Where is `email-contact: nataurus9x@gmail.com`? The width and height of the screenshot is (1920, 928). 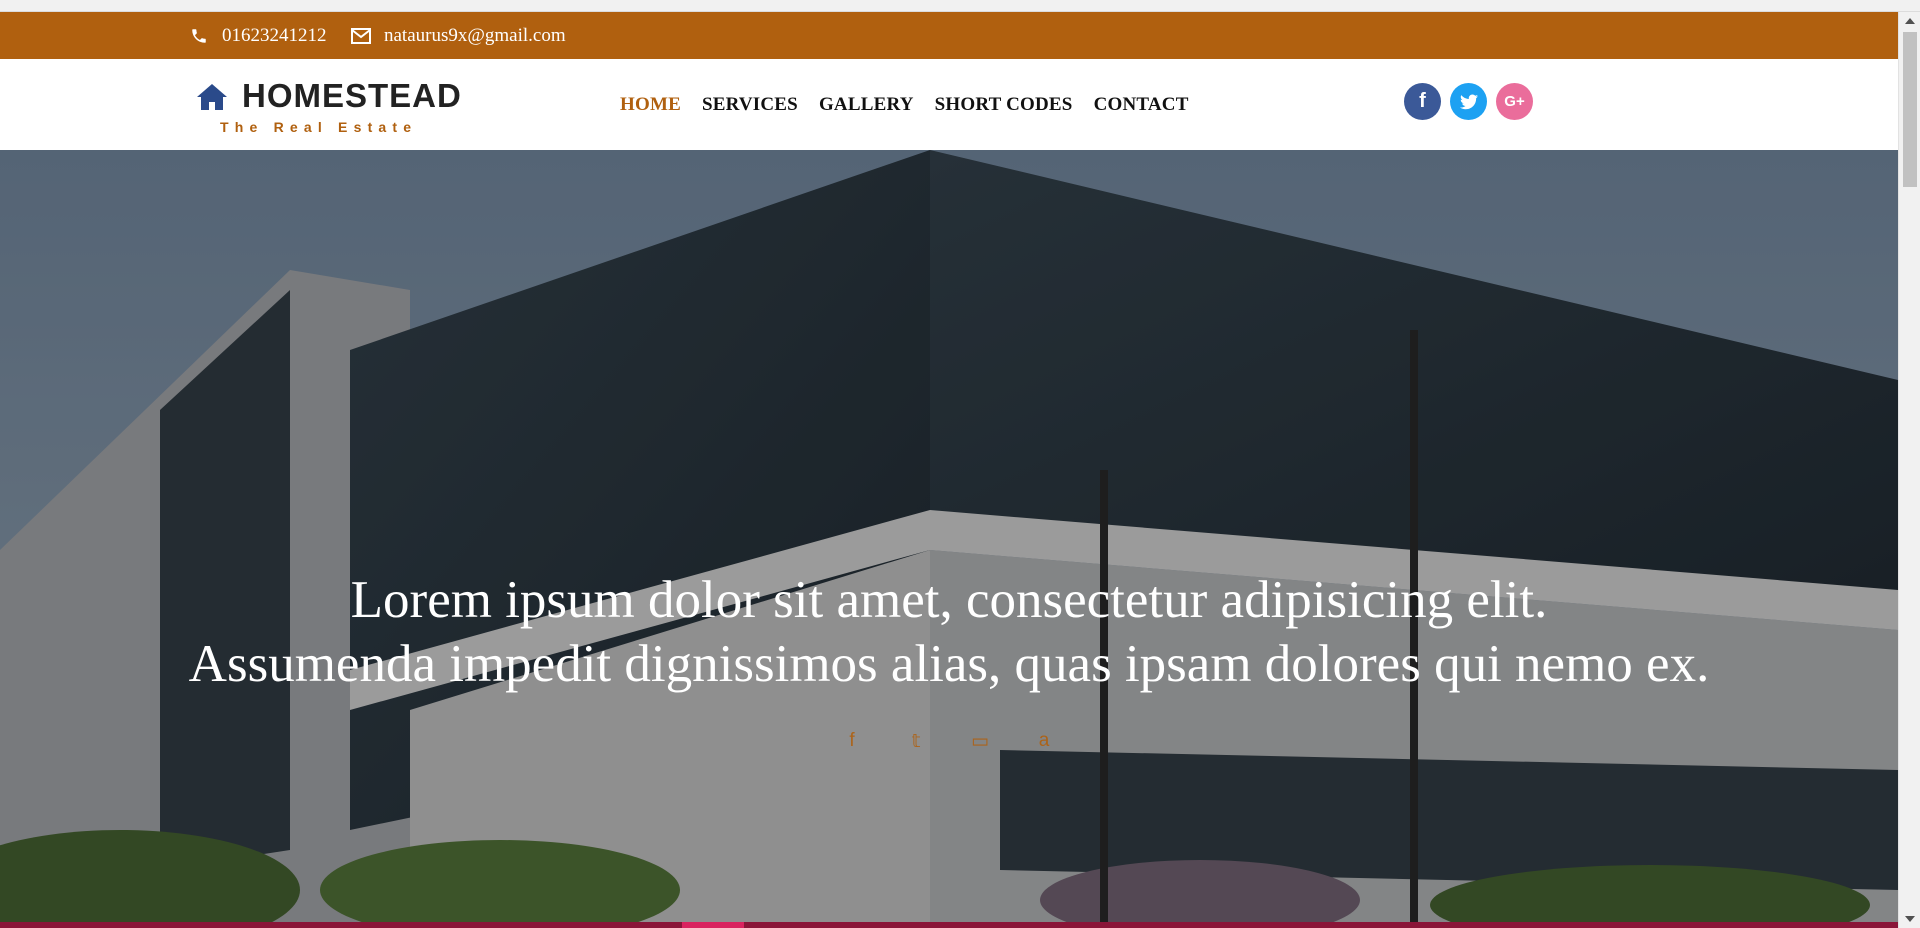 email-contact: nataurus9x@gmail.com is located at coordinates (458, 35).